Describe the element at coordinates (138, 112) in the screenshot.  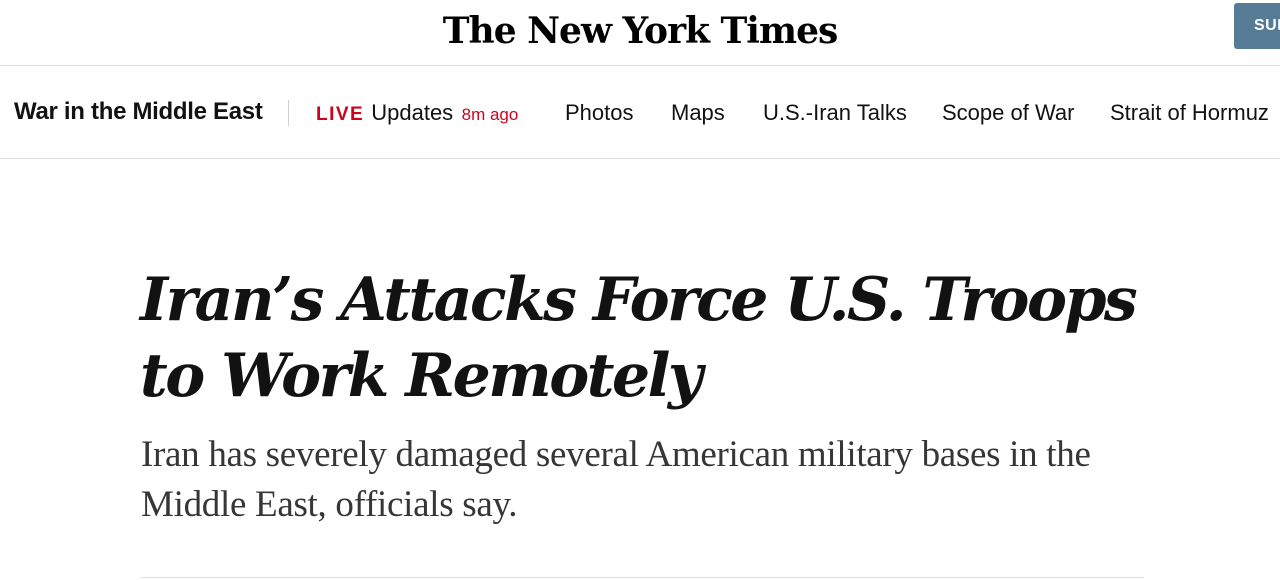
I see `section-title-link: War in the Middle East` at that location.